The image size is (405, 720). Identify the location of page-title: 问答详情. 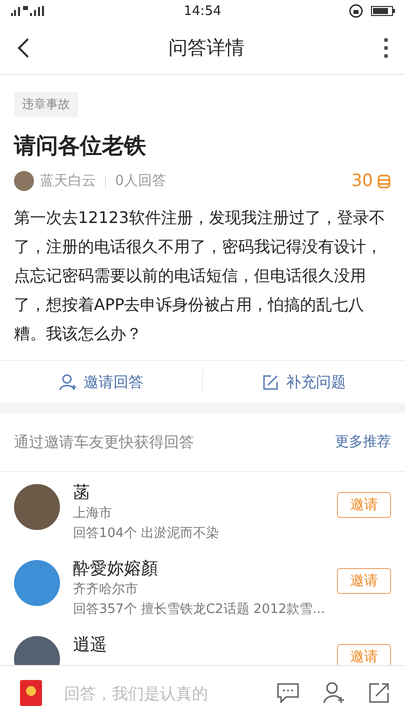
(206, 48).